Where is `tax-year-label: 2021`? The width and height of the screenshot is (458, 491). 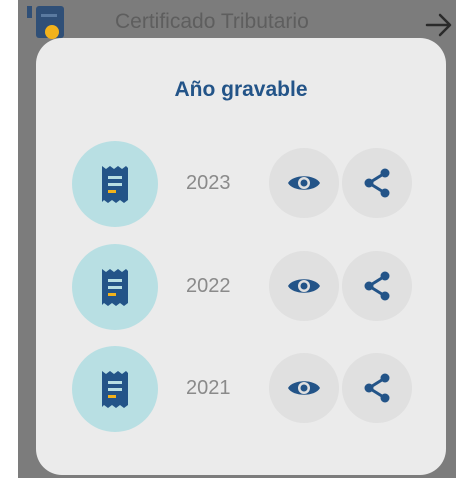 tax-year-label: 2021 is located at coordinates (208, 388).